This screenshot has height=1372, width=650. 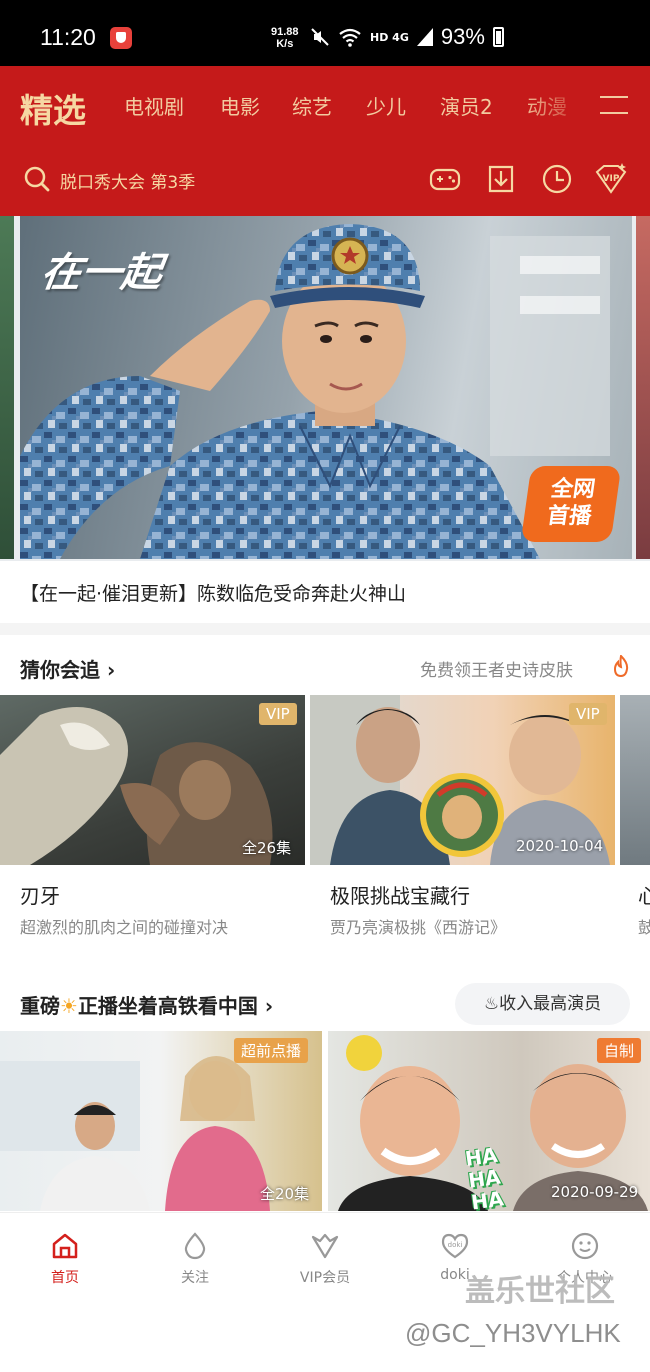 I want to click on section-title-highlight: 重磅☀正播坐着高铁看中国 ›, so click(x=146, y=1004).